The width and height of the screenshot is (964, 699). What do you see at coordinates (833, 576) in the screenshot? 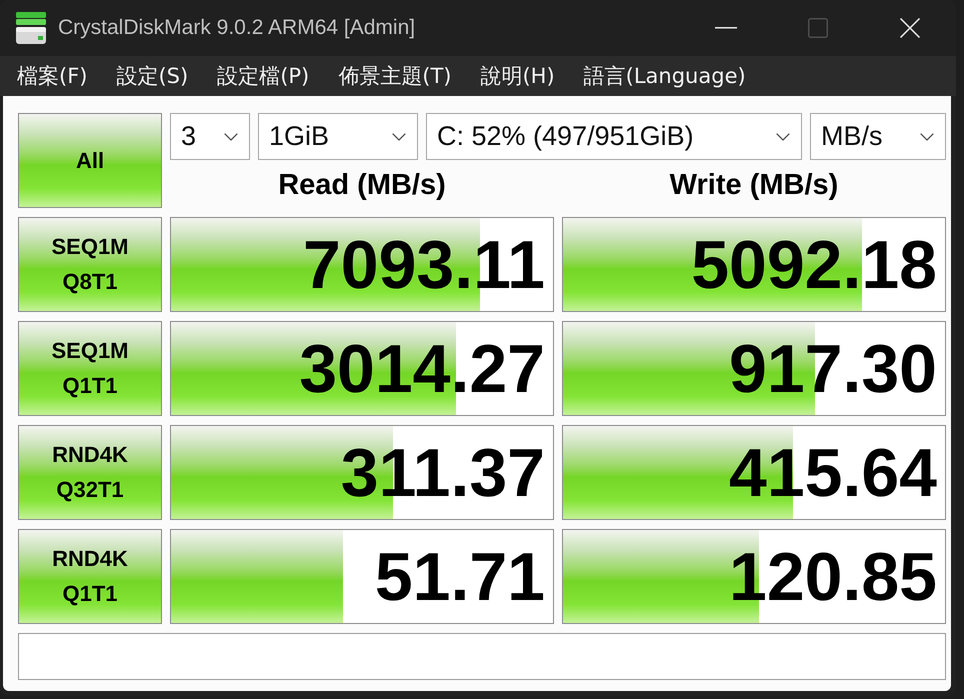
I see `result-value: 120.85` at bounding box center [833, 576].